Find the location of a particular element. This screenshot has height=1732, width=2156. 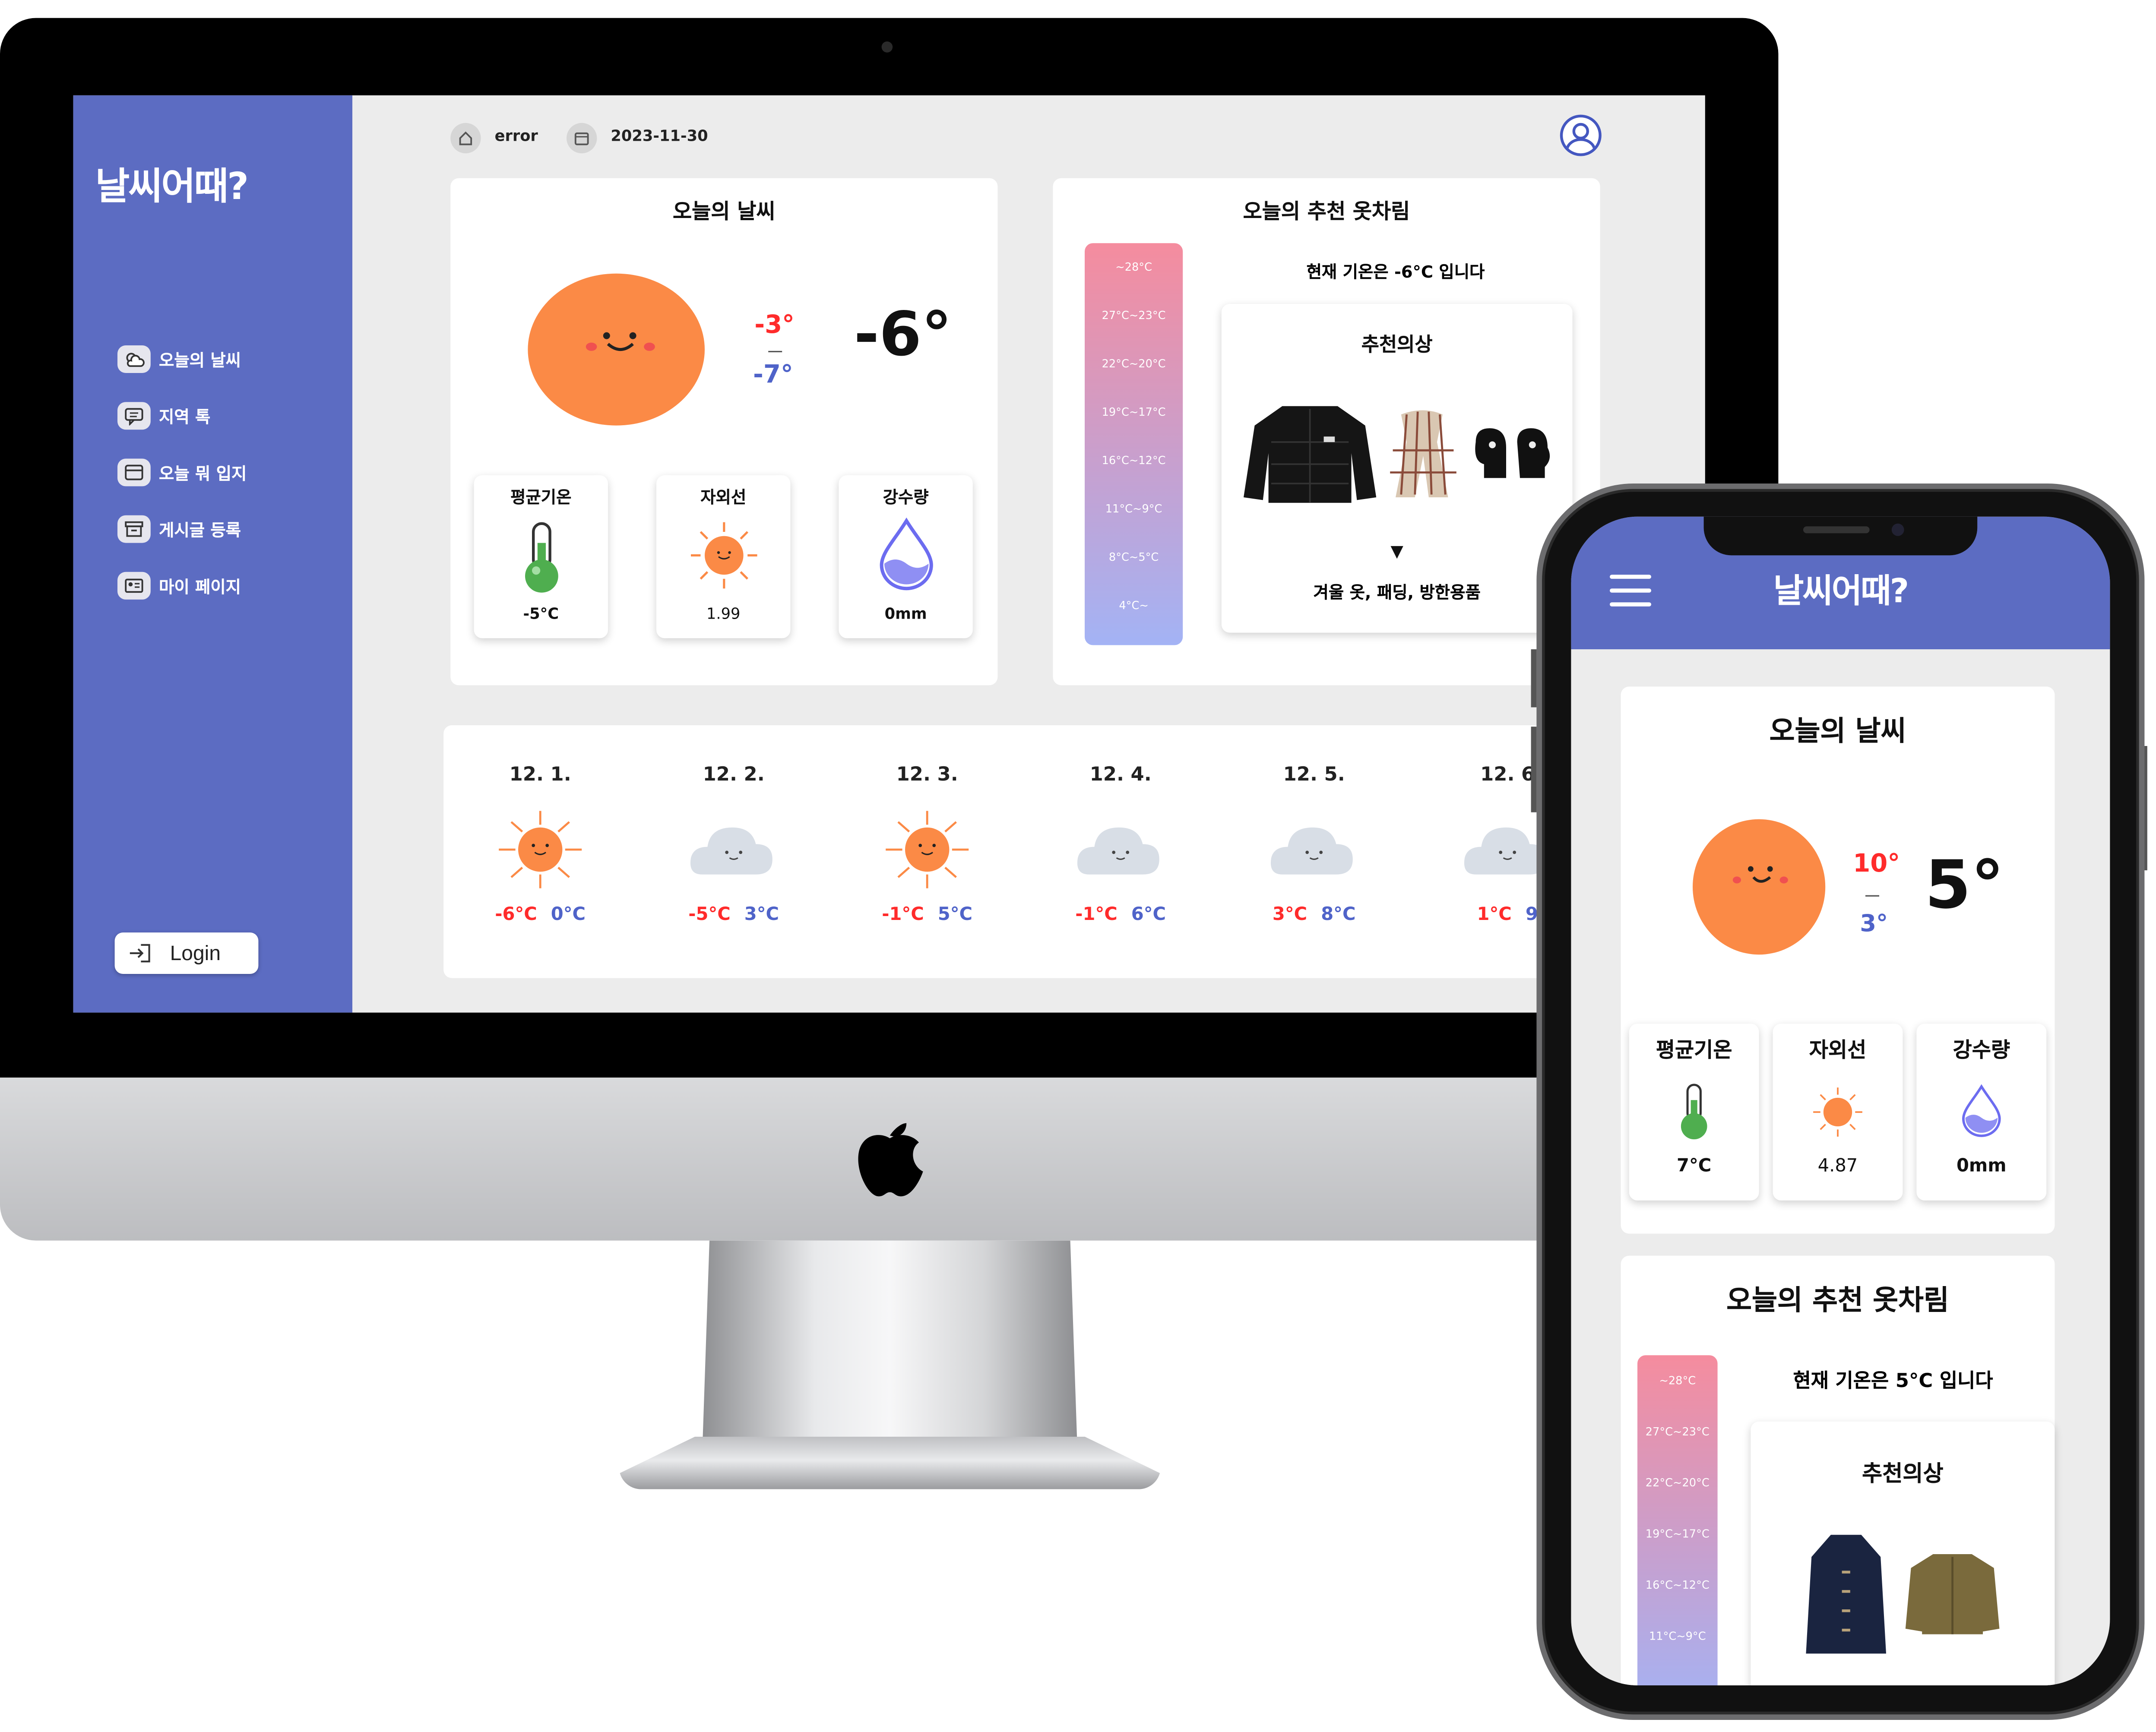

today-low-temp: -7° is located at coordinates (773, 375).